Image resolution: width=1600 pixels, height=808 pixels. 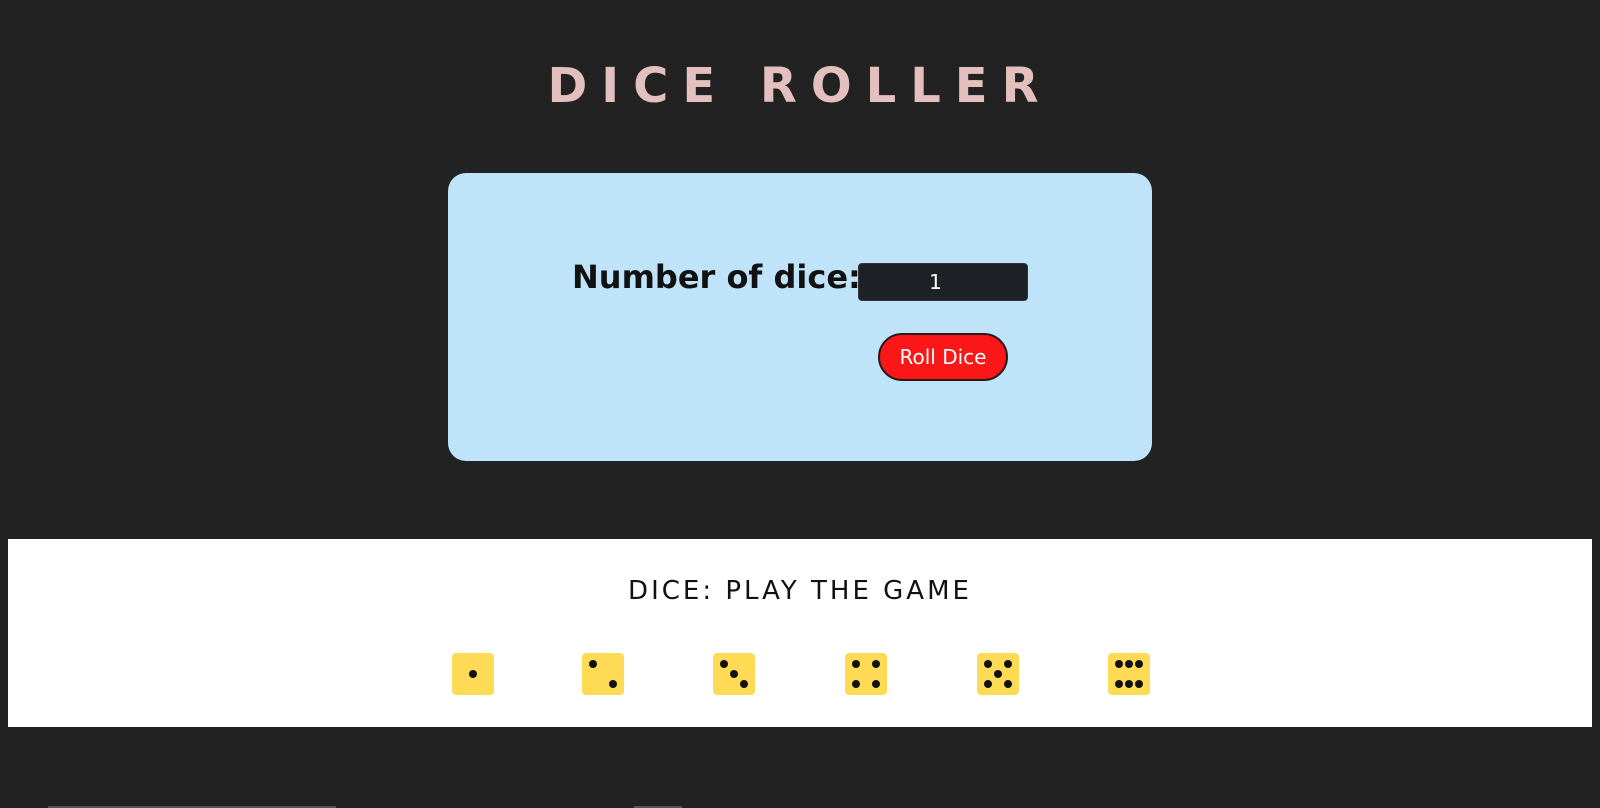 I want to click on dice-faces-row, so click(x=800, y=675).